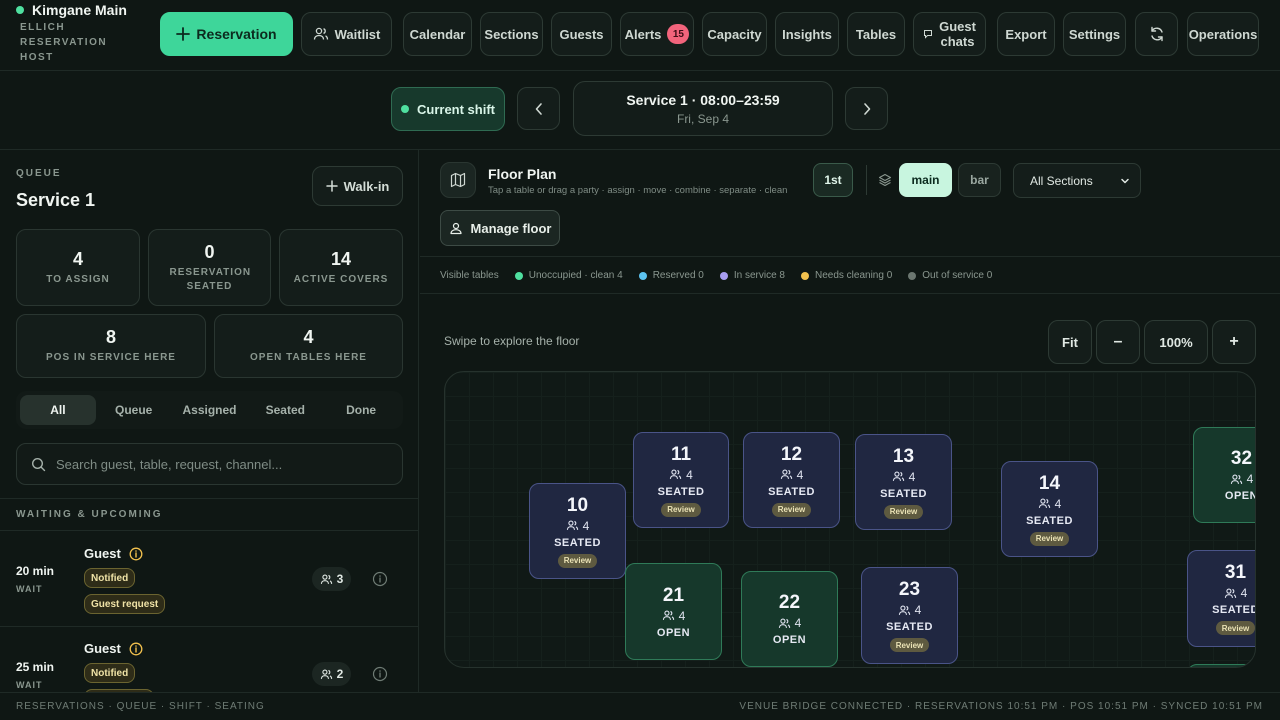 The image size is (1280, 720). What do you see at coordinates (734, 34) in the screenshot?
I see `capacity-button: Capacity` at bounding box center [734, 34].